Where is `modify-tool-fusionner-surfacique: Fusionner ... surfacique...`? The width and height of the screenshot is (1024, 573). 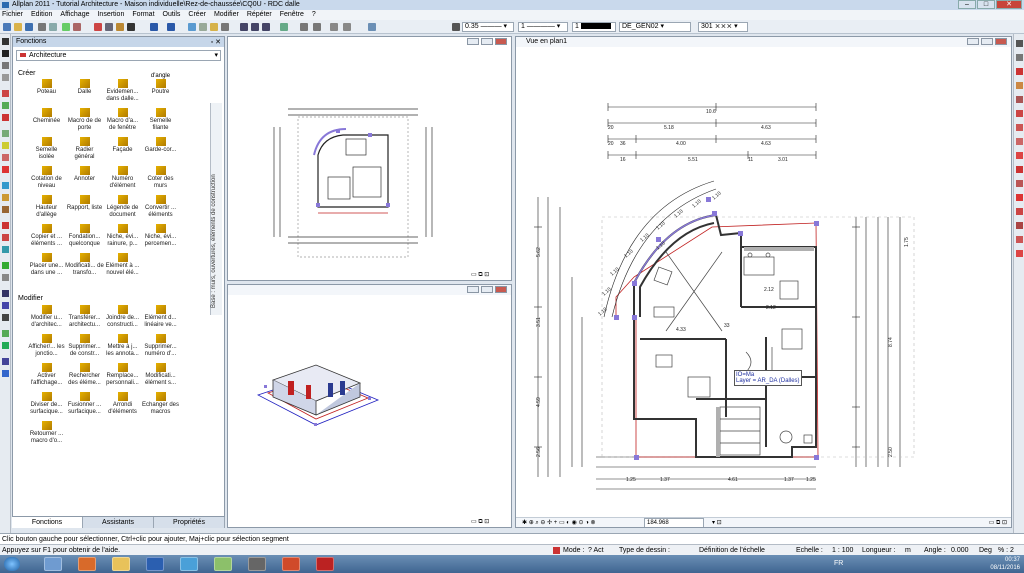 modify-tool-fusionner-surfacique: Fusionner ... surfacique... is located at coordinates (84, 404).